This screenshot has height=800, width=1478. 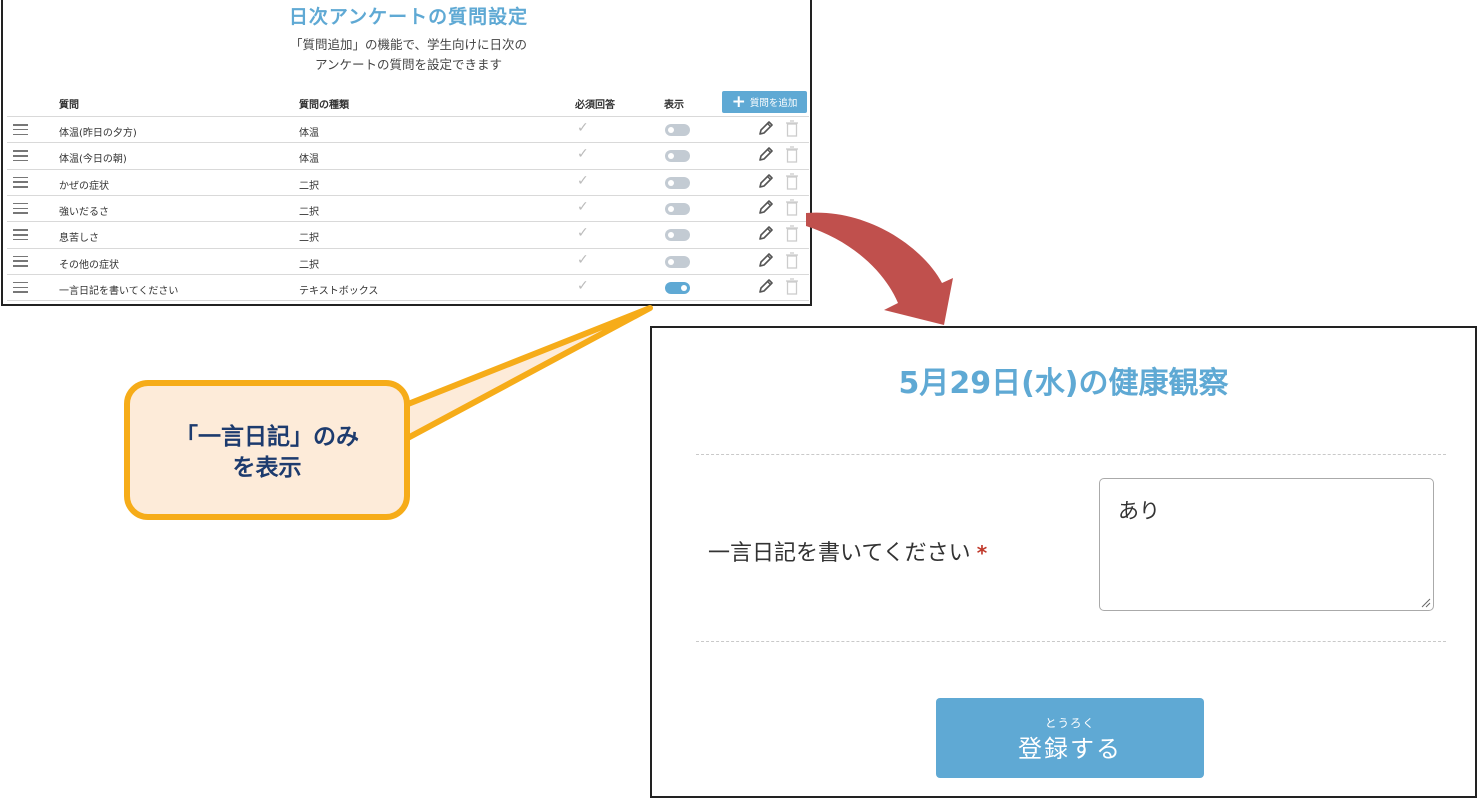 I want to click on required-mark: *, so click(x=982, y=553).